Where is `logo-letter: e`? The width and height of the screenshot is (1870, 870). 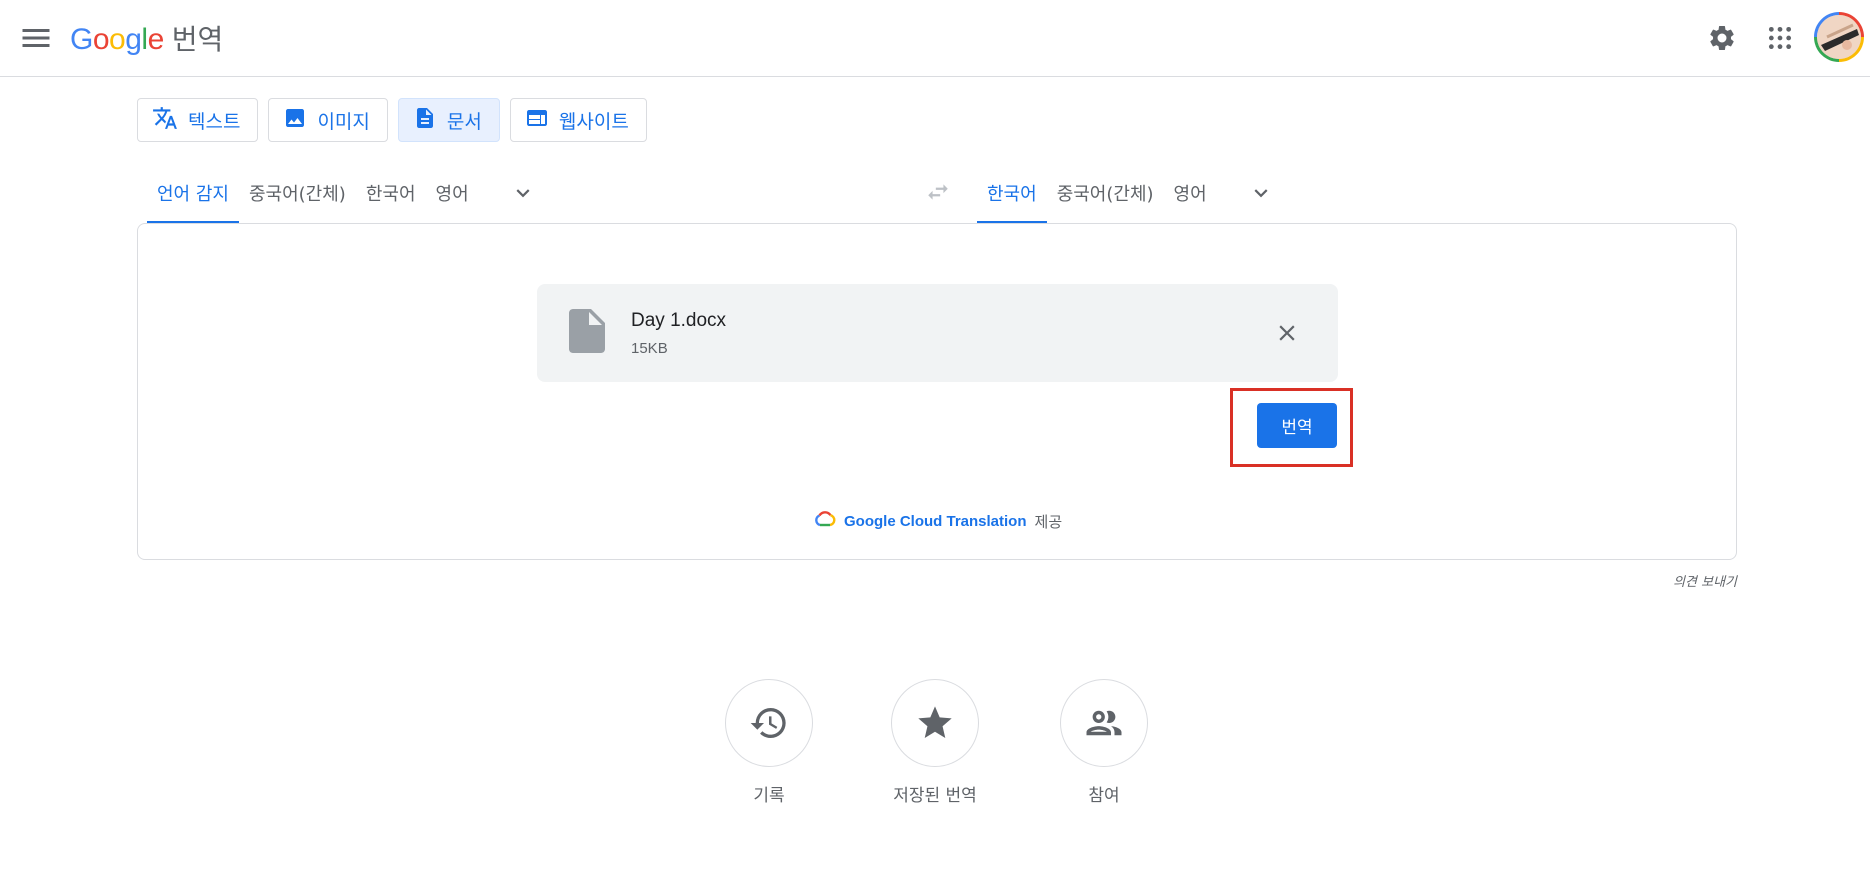 logo-letter: e is located at coordinates (156, 39).